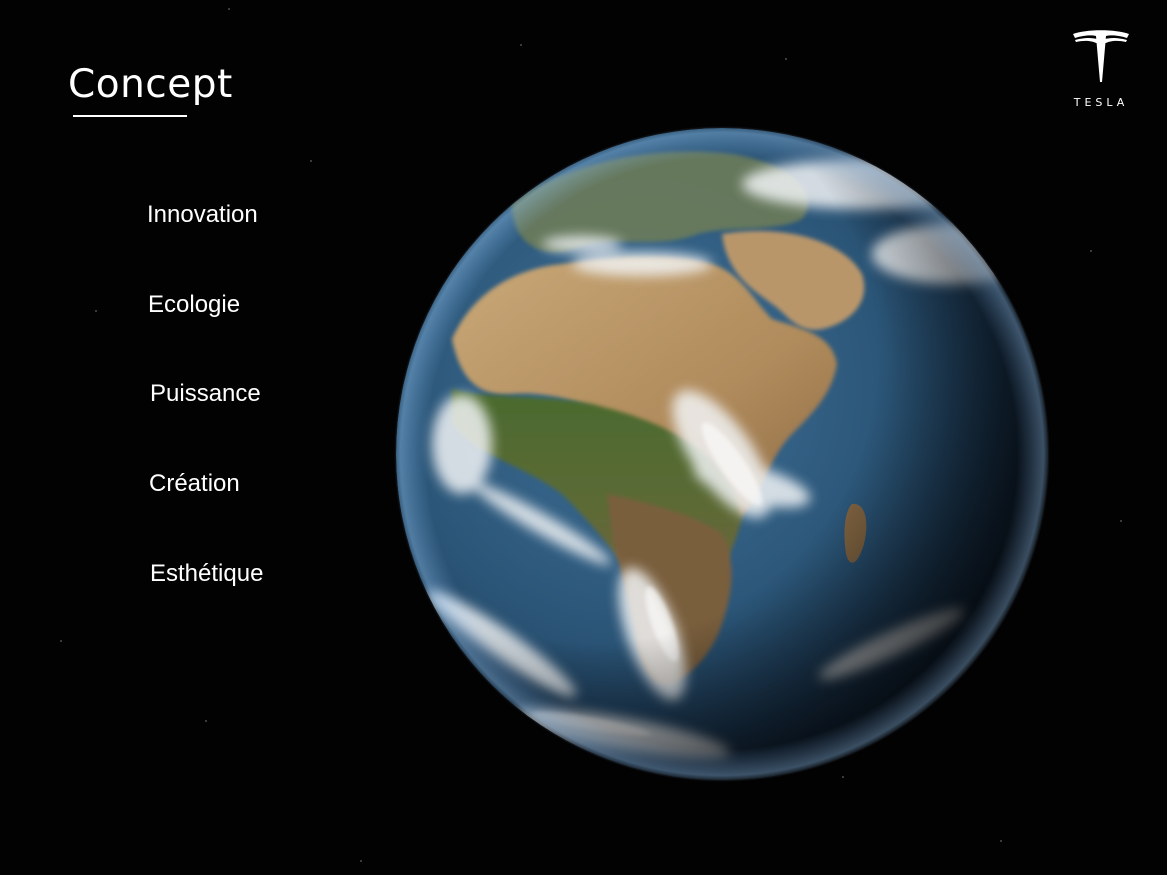 The height and width of the screenshot is (875, 1167). What do you see at coordinates (202, 215) in the screenshot?
I see `menu-item-innovation: Innovation` at bounding box center [202, 215].